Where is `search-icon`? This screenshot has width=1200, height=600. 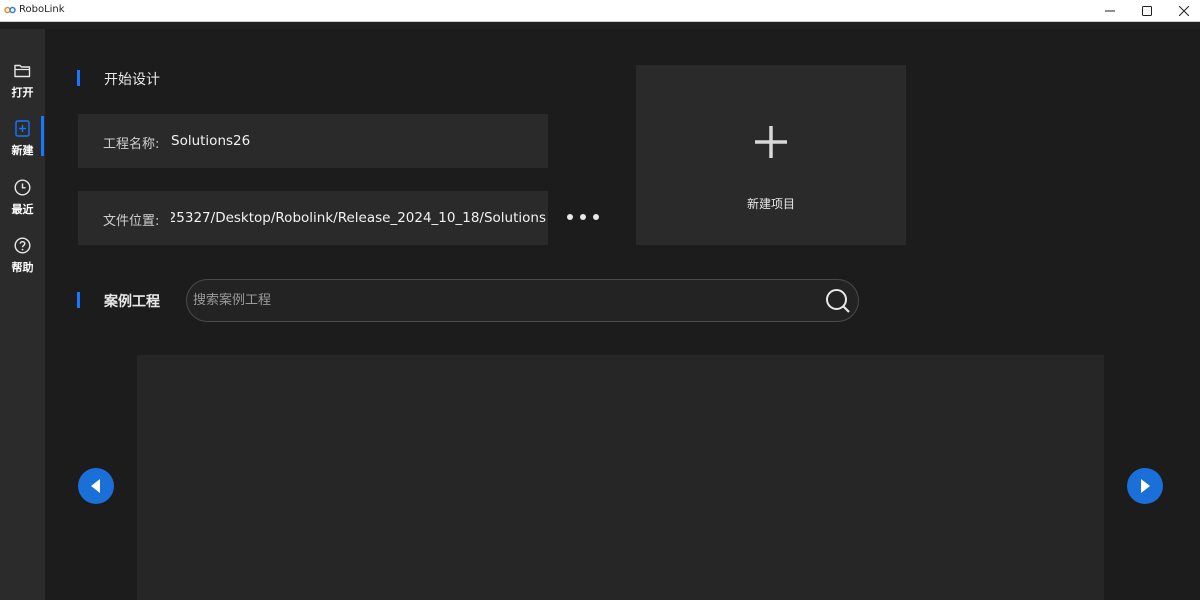
search-icon is located at coordinates (838, 301).